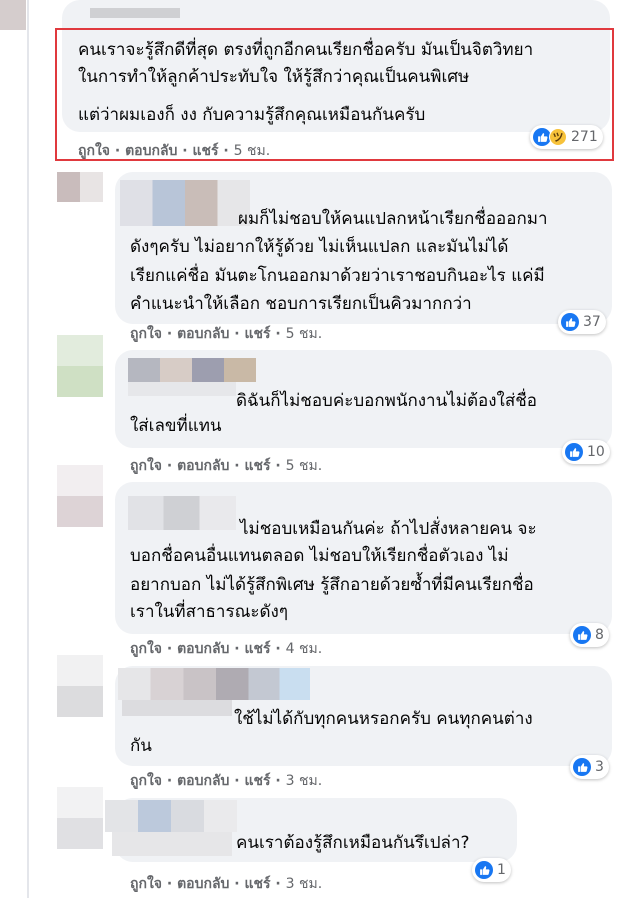 The width and height of the screenshot is (640, 898). Describe the element at coordinates (582, 322) in the screenshot. I see `reaction-summary: 37` at that location.